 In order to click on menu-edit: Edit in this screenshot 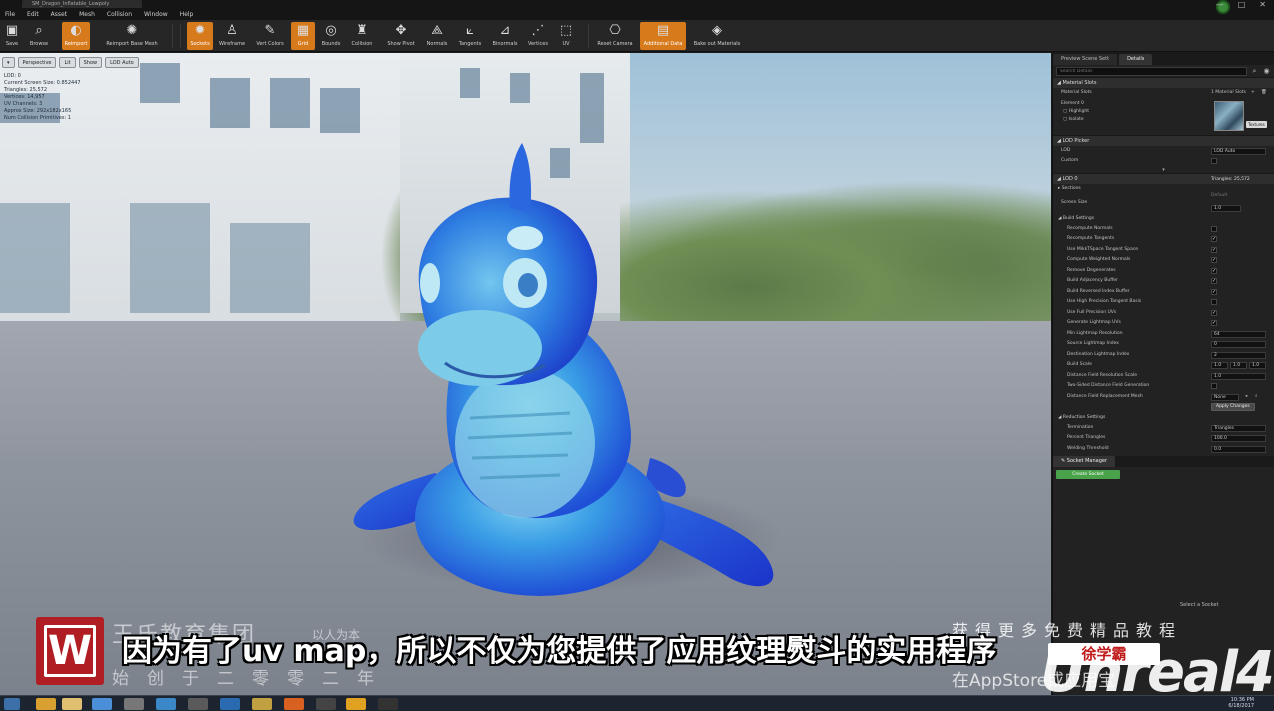, I will do `click(33, 14)`.